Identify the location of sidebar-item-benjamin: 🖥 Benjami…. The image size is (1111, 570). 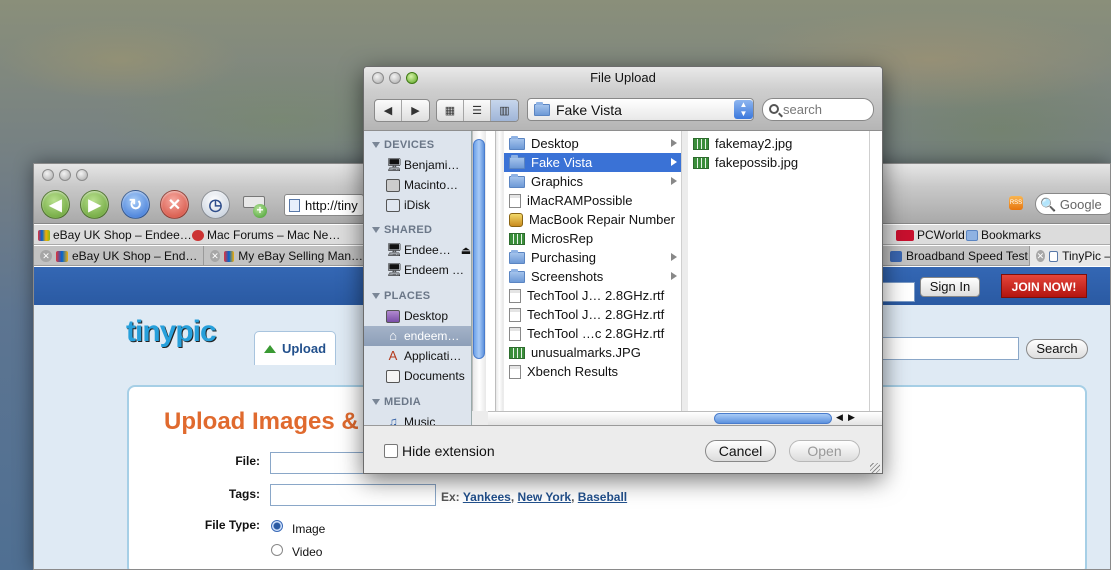
(417, 165).